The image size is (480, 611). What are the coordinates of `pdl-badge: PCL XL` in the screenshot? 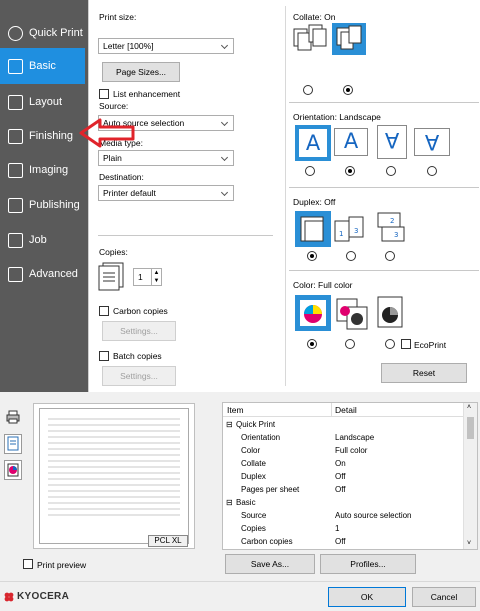 It's located at (168, 541).